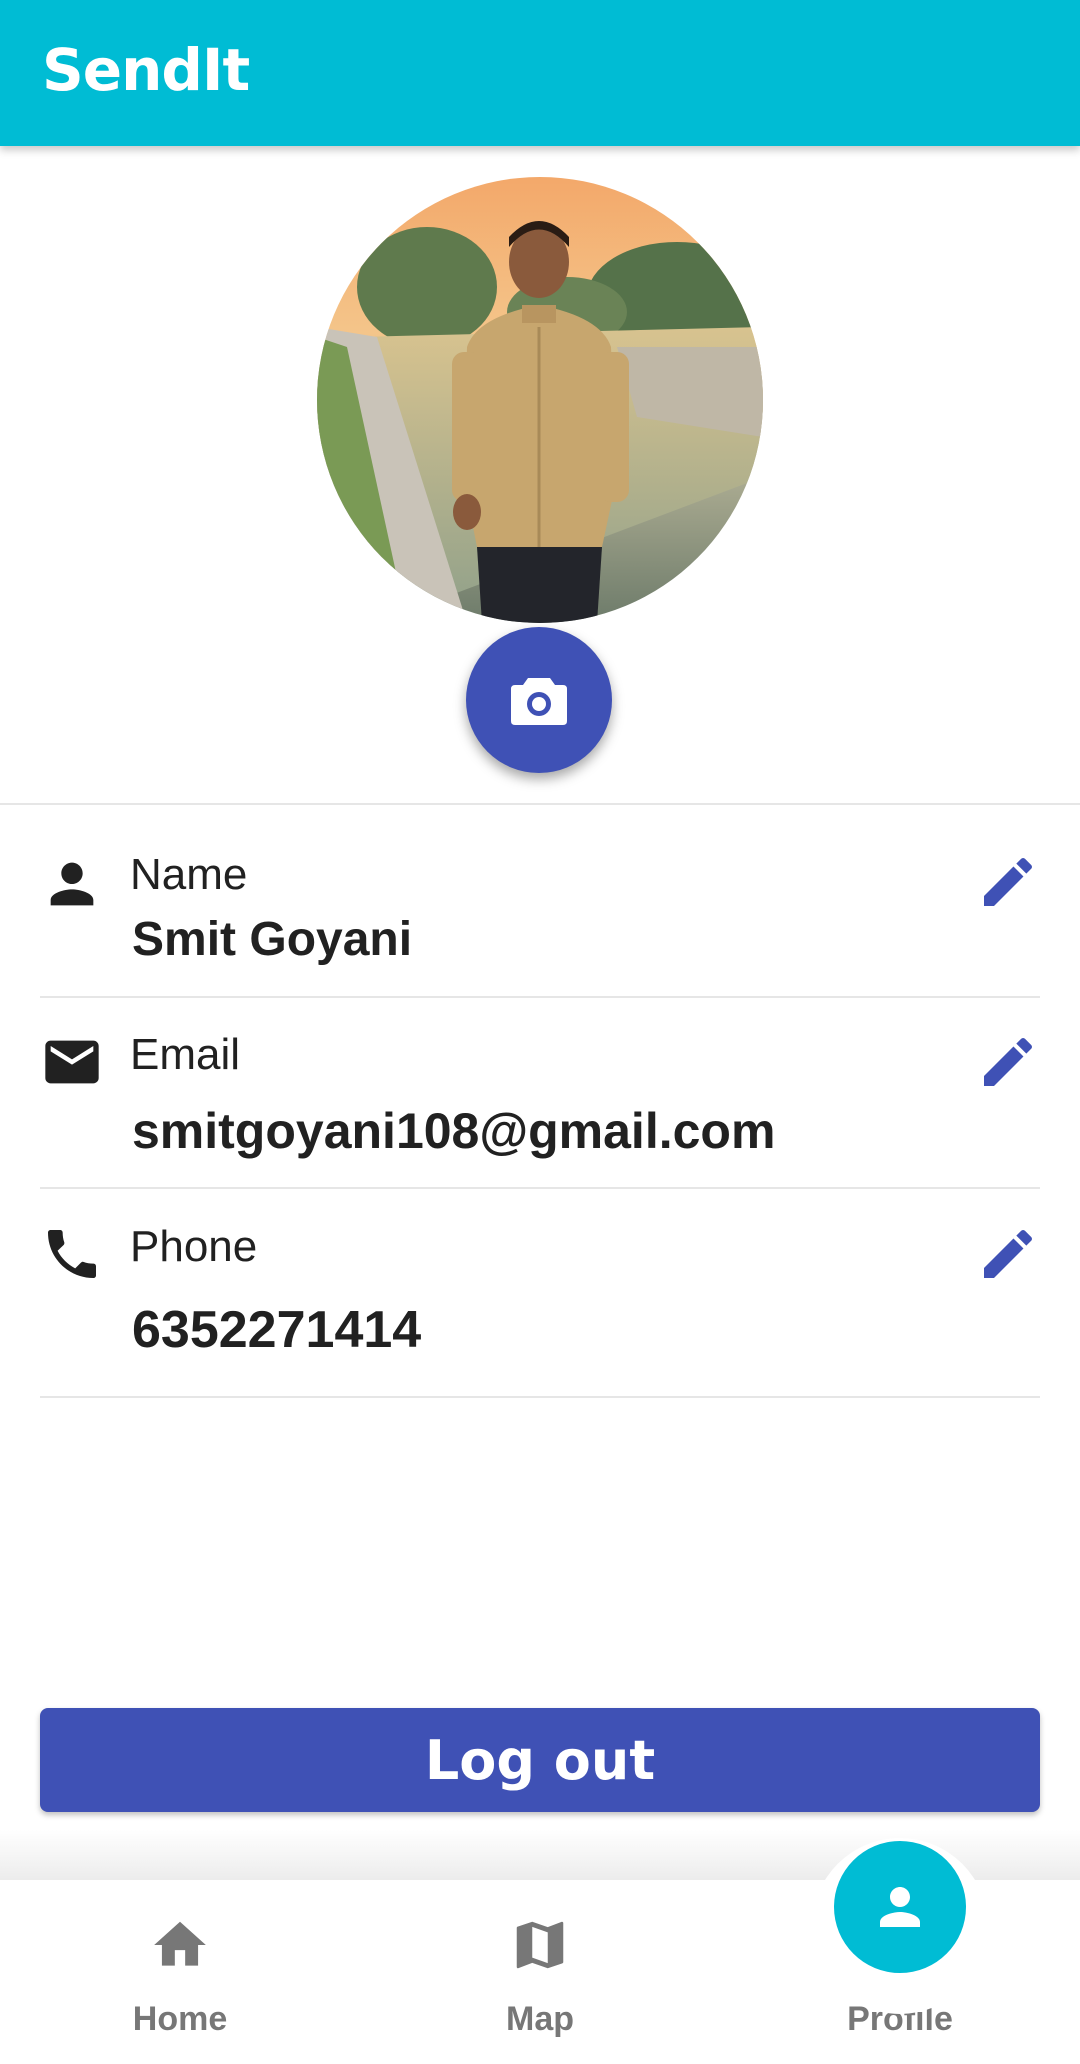 The width and height of the screenshot is (1080, 2064). I want to click on section-divider, so click(540, 804).